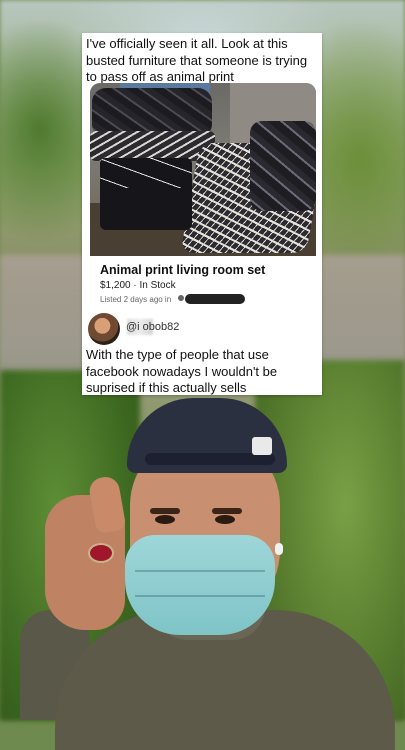 This screenshot has width=405, height=750. Describe the element at coordinates (200, 585) in the screenshot. I see `face-mask` at that location.